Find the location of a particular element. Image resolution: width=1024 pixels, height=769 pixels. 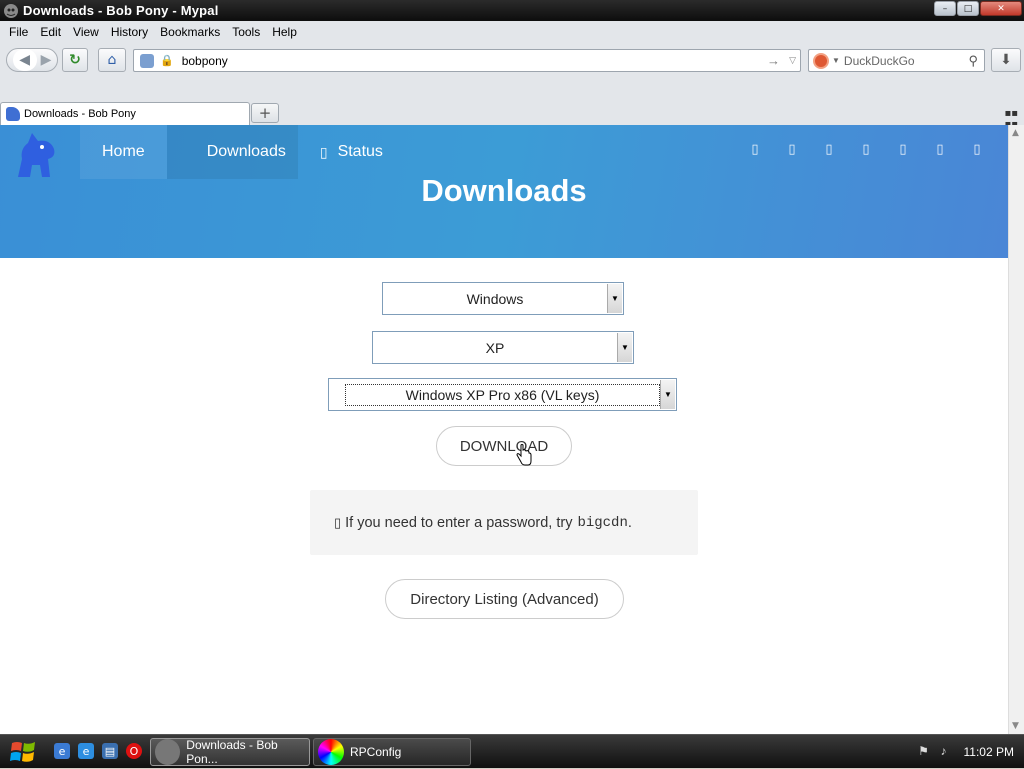

start-button is located at coordinates (24, 752).